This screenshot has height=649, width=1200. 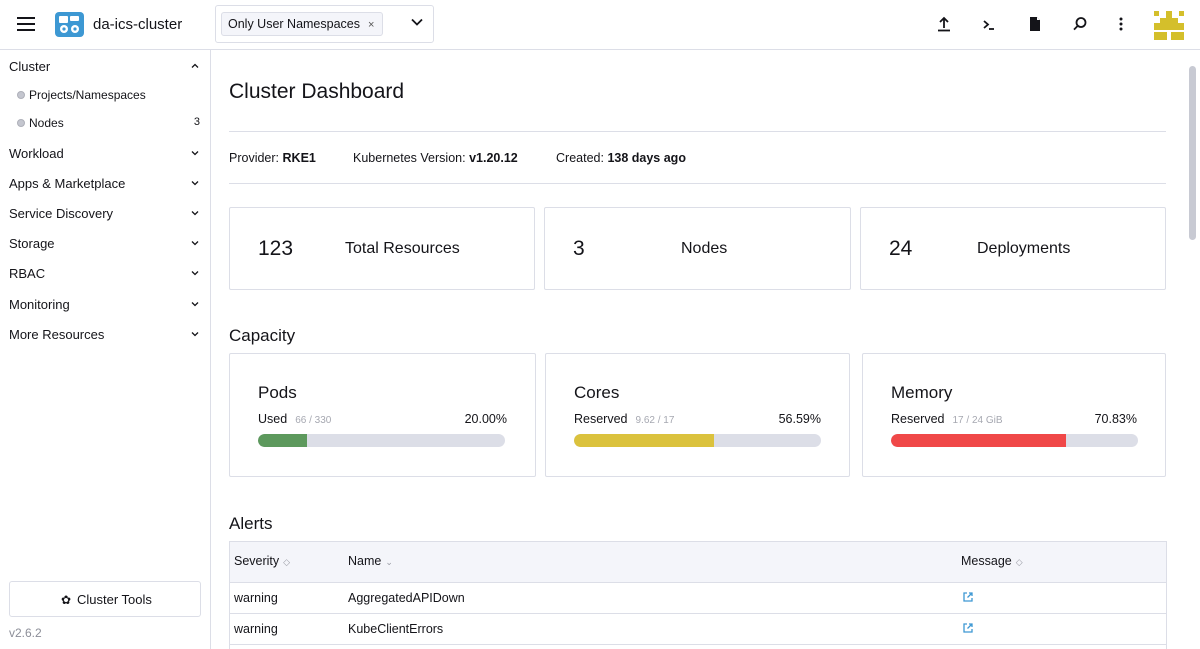 I want to click on column-header-message: Message ◇, so click(x=992, y=561).